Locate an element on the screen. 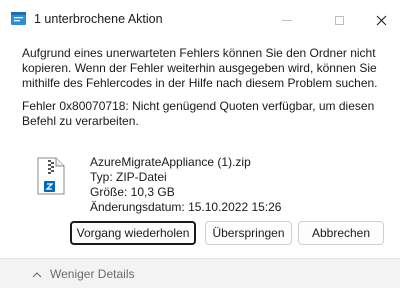  chevron-up-icon is located at coordinates (37, 273).